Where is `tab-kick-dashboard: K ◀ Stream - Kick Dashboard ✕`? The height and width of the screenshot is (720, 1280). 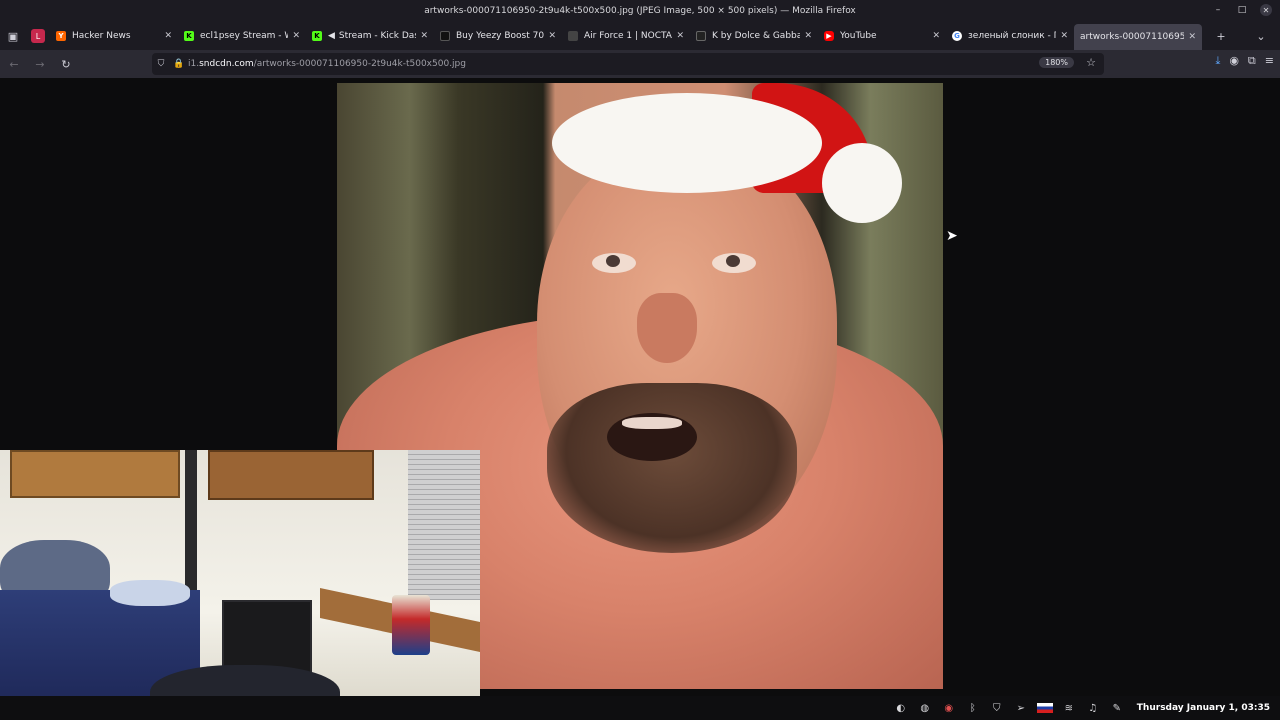
tab-kick-dashboard: K ◀ Stream - Kick Dashboard ✕ is located at coordinates (370, 36).